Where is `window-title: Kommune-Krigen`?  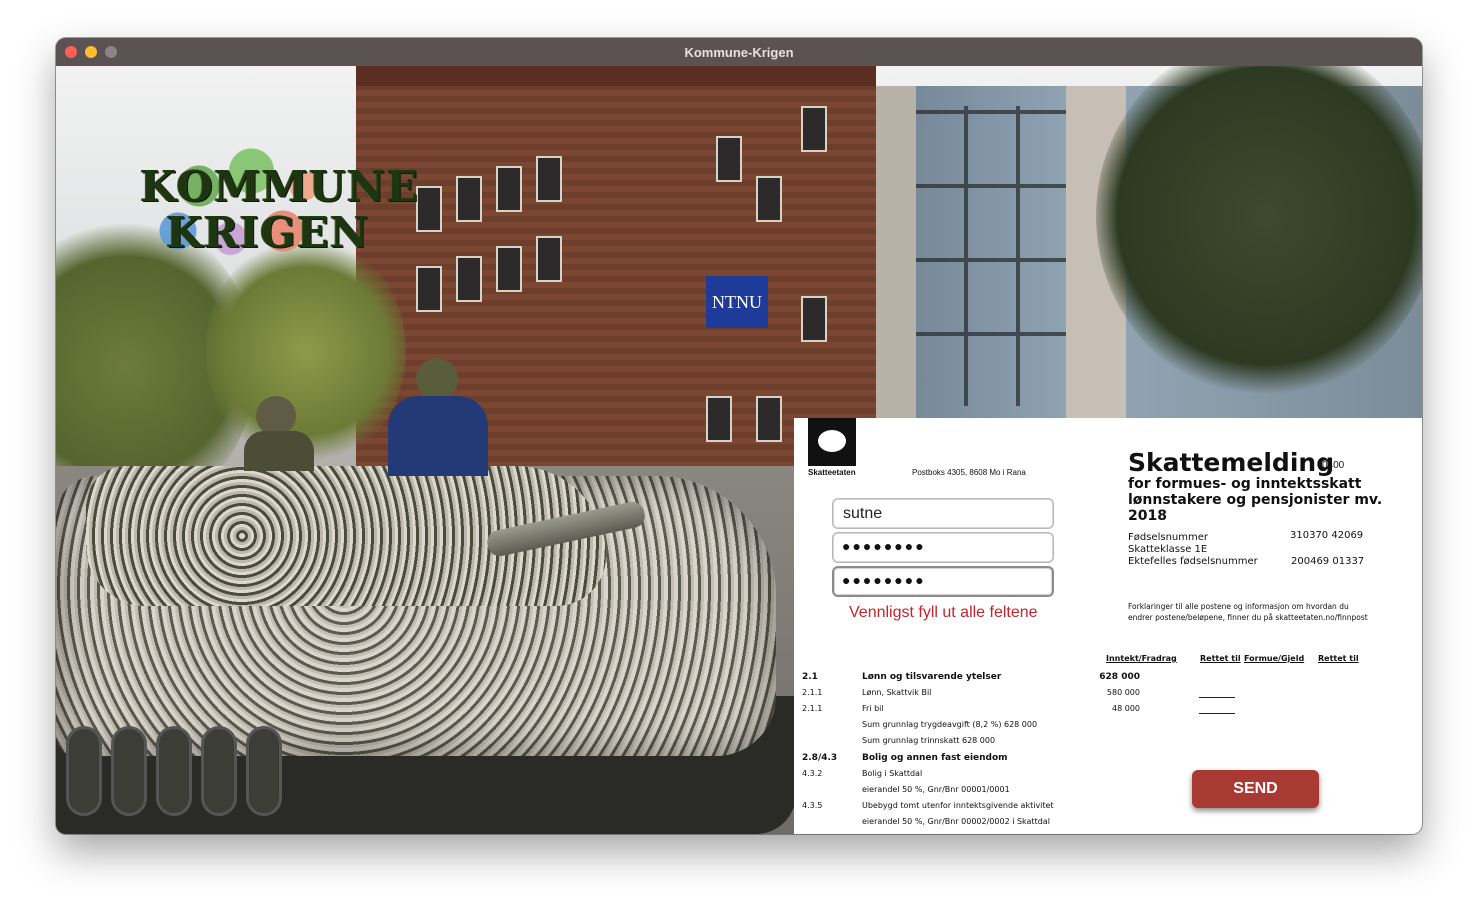
window-title: Kommune-Krigen is located at coordinates (739, 52).